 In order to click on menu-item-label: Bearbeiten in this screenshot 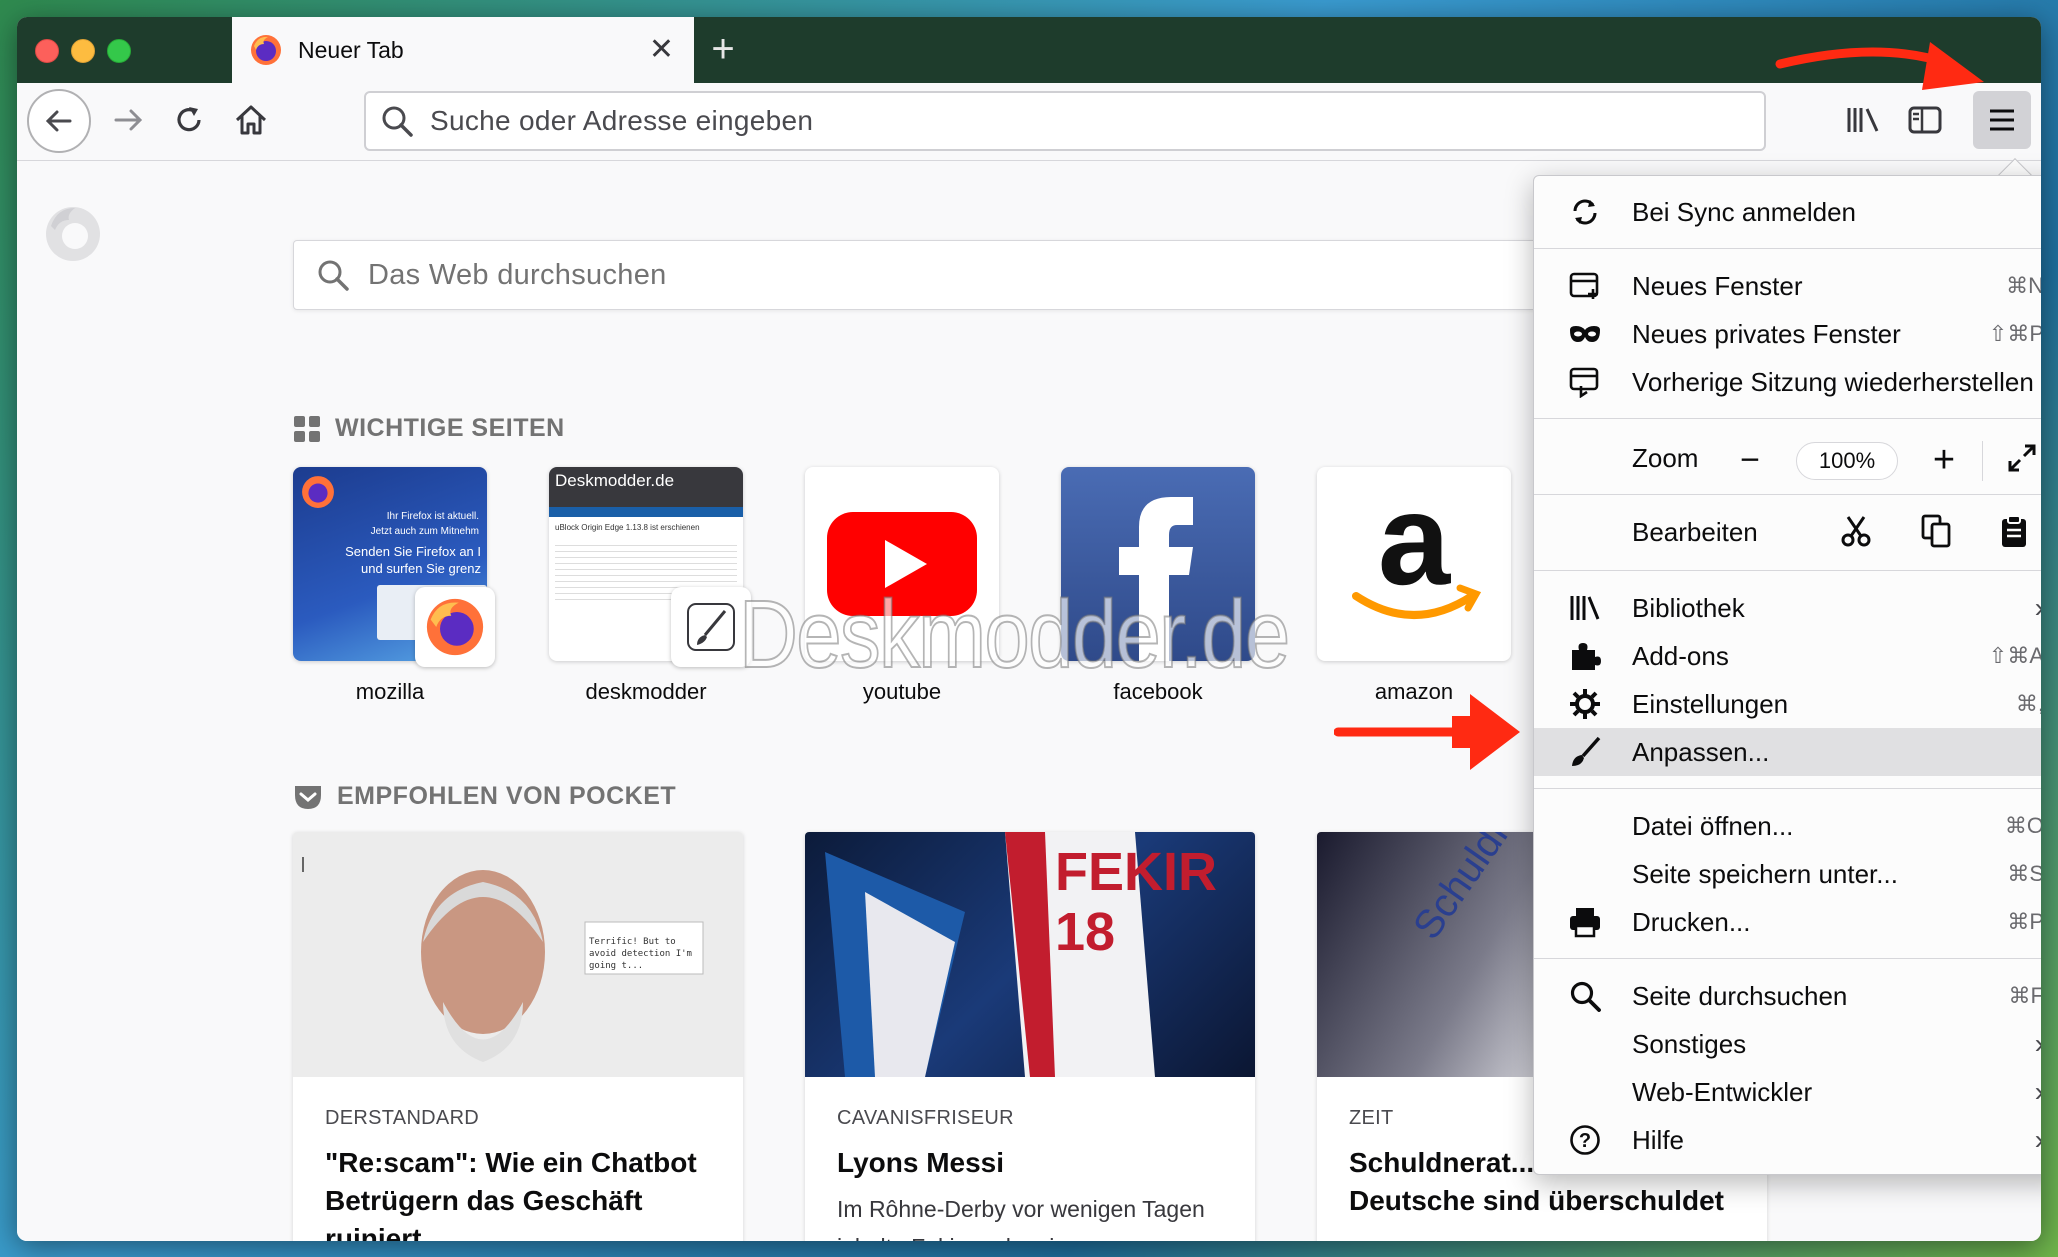, I will do `click(1695, 531)`.